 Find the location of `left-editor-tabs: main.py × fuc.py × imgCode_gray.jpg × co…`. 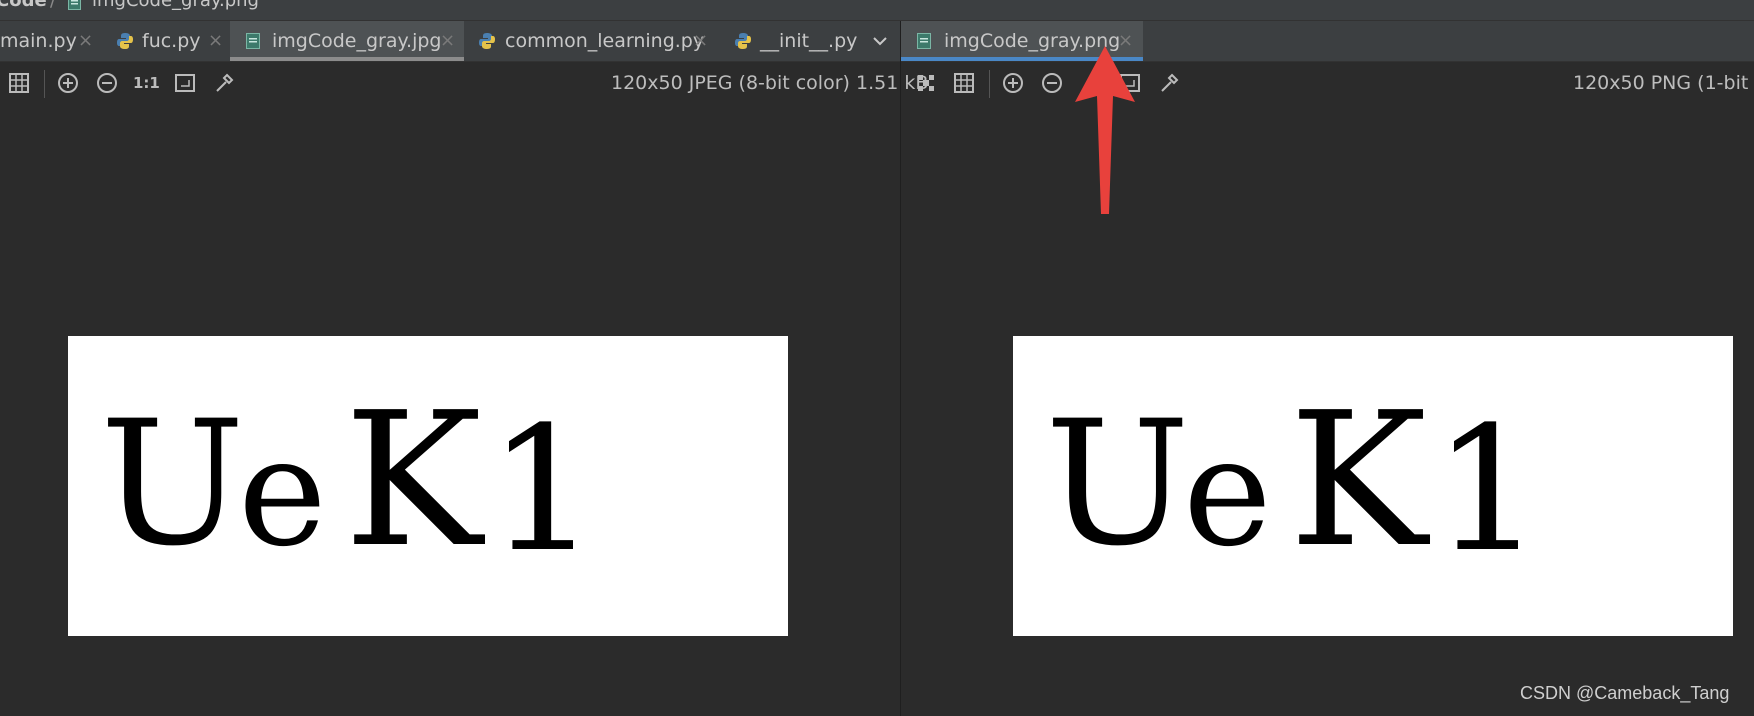

left-editor-tabs: main.py × fuc.py × imgCode_gray.jpg × co… is located at coordinates (450, 41).